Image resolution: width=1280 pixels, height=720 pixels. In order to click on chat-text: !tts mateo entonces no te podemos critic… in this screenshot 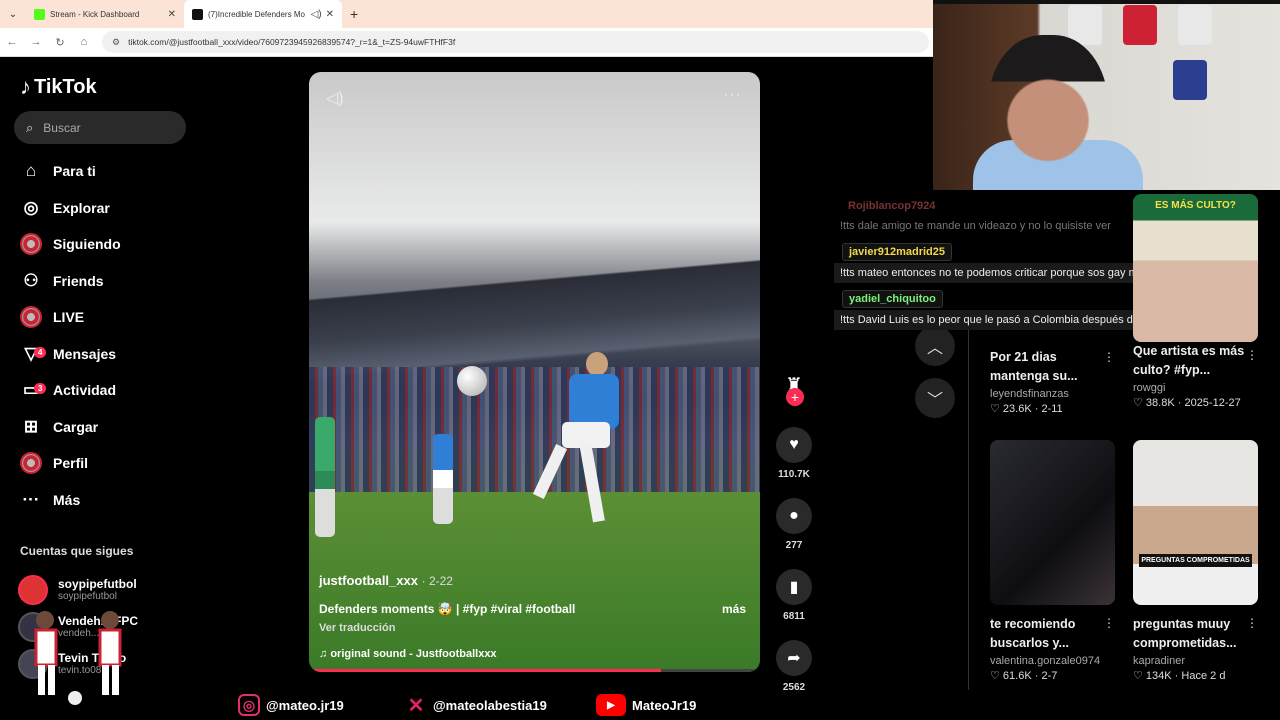, I will do `click(1000, 273)`.